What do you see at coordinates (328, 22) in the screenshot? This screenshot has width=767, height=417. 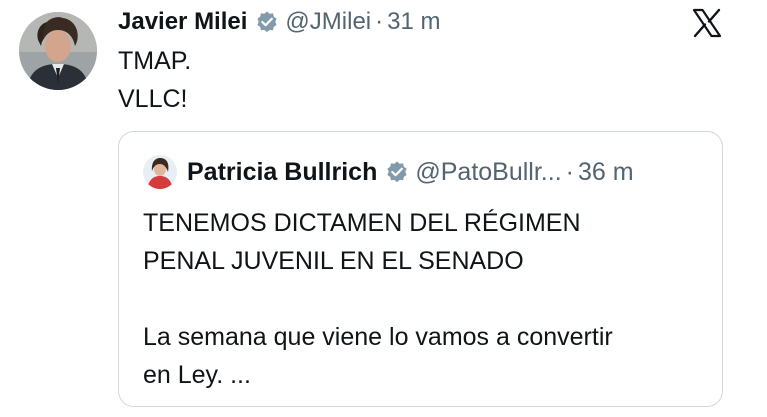 I see `author-handle: @JMilei` at bounding box center [328, 22].